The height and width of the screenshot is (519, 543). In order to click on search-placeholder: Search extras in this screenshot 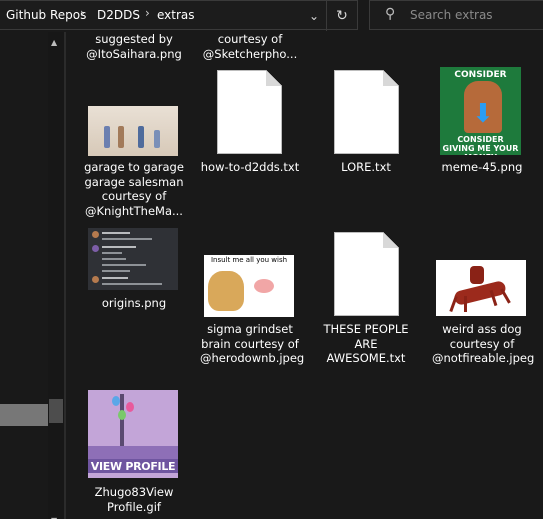, I will do `click(451, 15)`.